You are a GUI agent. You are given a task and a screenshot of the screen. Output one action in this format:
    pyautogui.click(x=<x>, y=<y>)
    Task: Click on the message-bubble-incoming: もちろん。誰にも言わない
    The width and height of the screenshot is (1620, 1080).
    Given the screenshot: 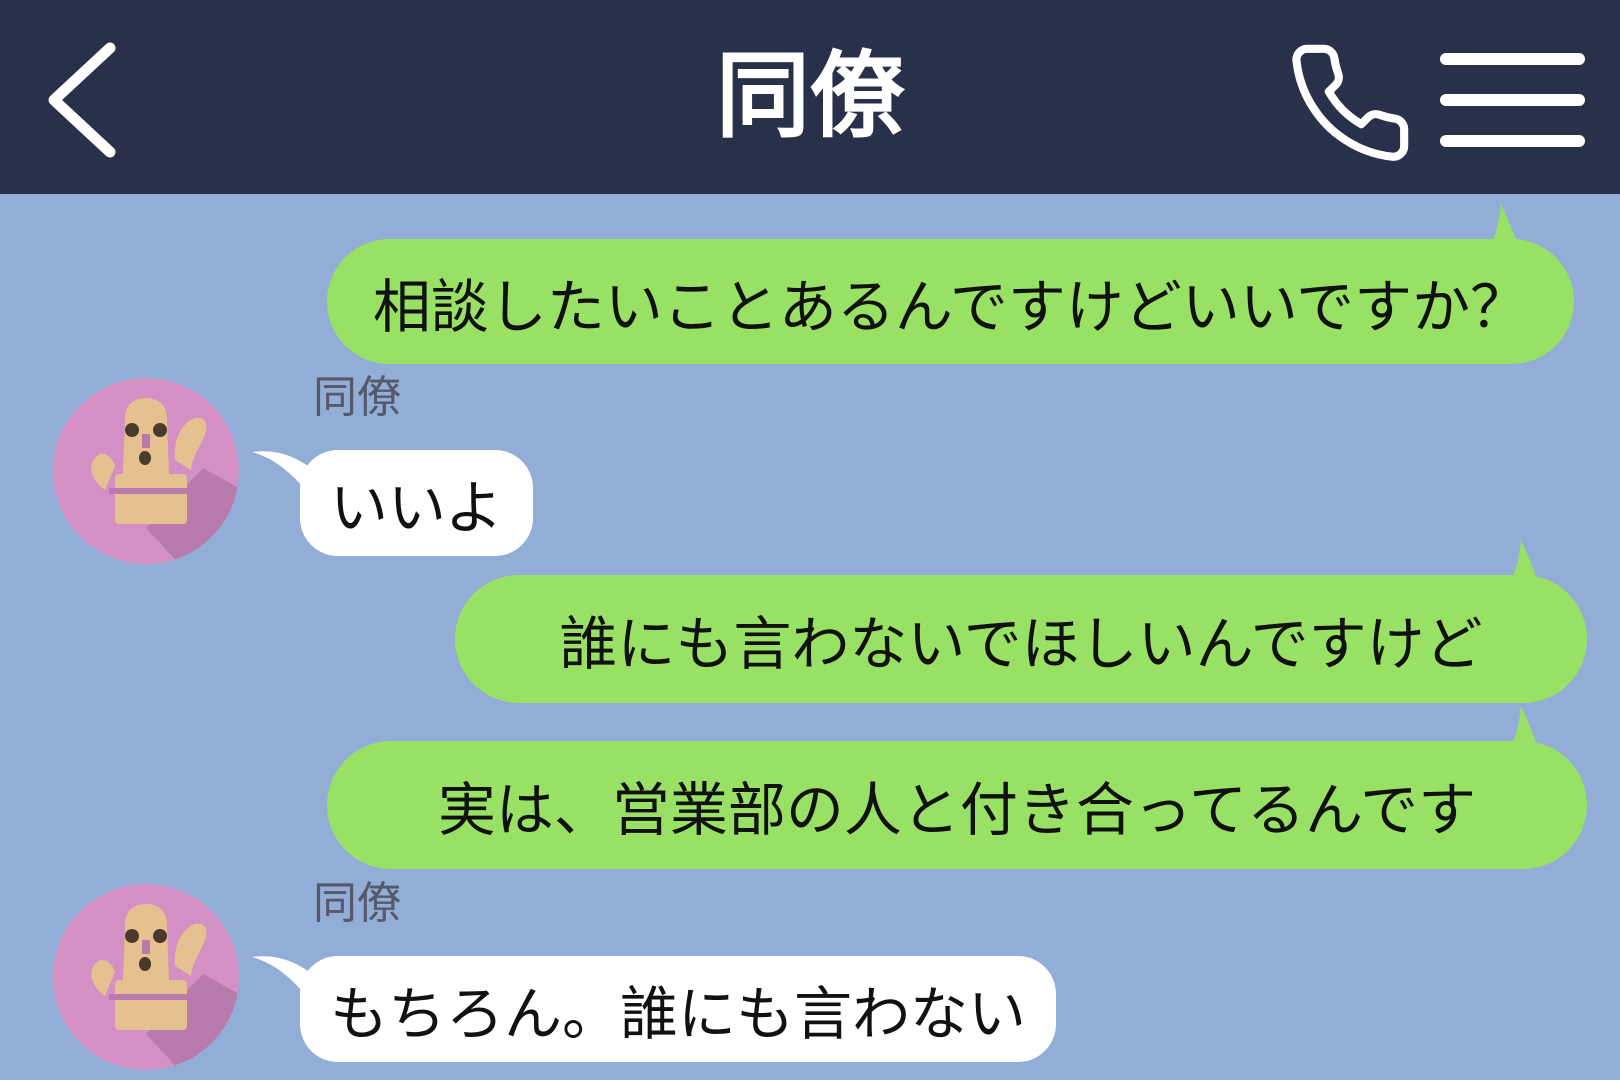 What is the action you would take?
    pyautogui.click(x=678, y=1009)
    